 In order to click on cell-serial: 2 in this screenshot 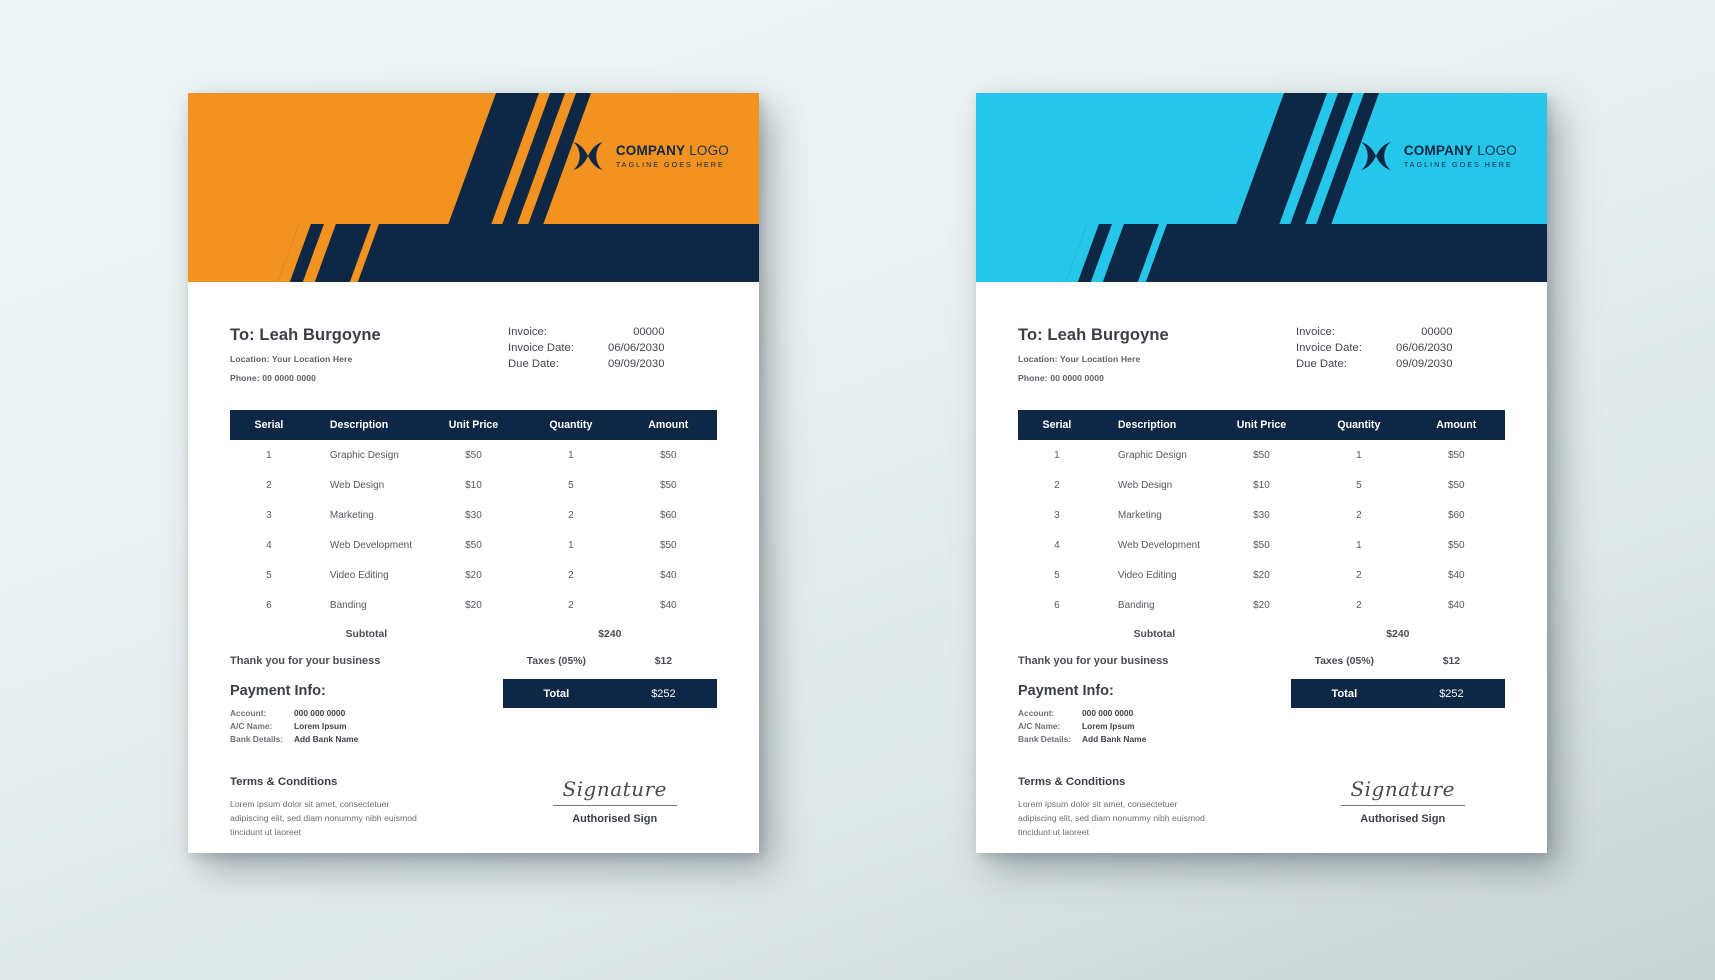, I will do `click(1057, 485)`.